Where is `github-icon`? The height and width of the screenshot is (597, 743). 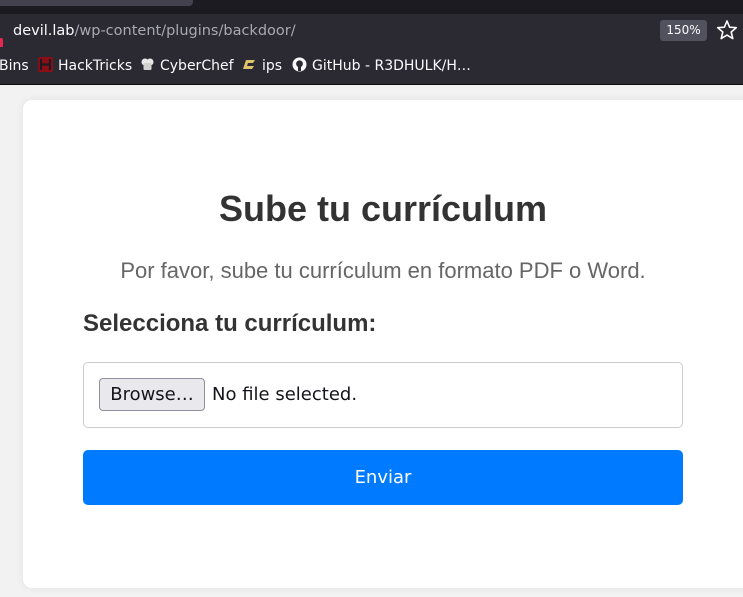 github-icon is located at coordinates (299, 64).